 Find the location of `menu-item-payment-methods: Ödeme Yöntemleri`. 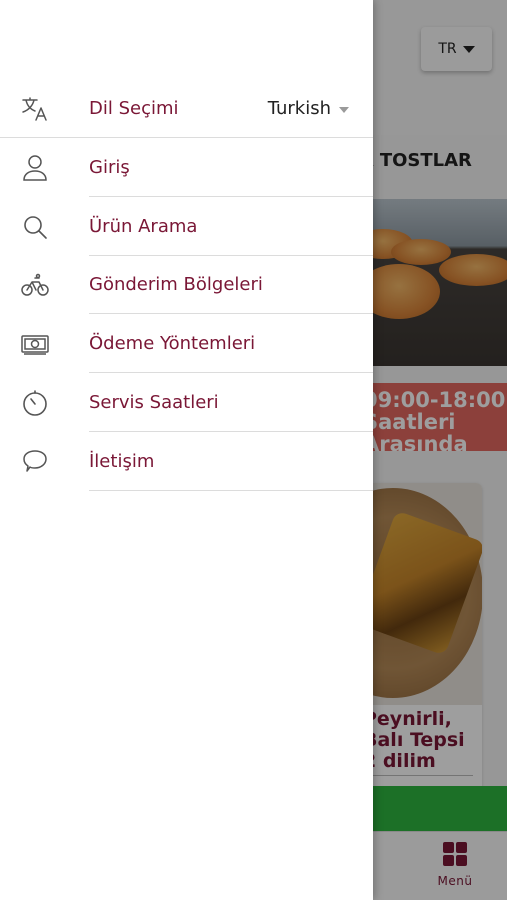

menu-item-payment-methods: Ödeme Yöntemleri is located at coordinates (186, 344).